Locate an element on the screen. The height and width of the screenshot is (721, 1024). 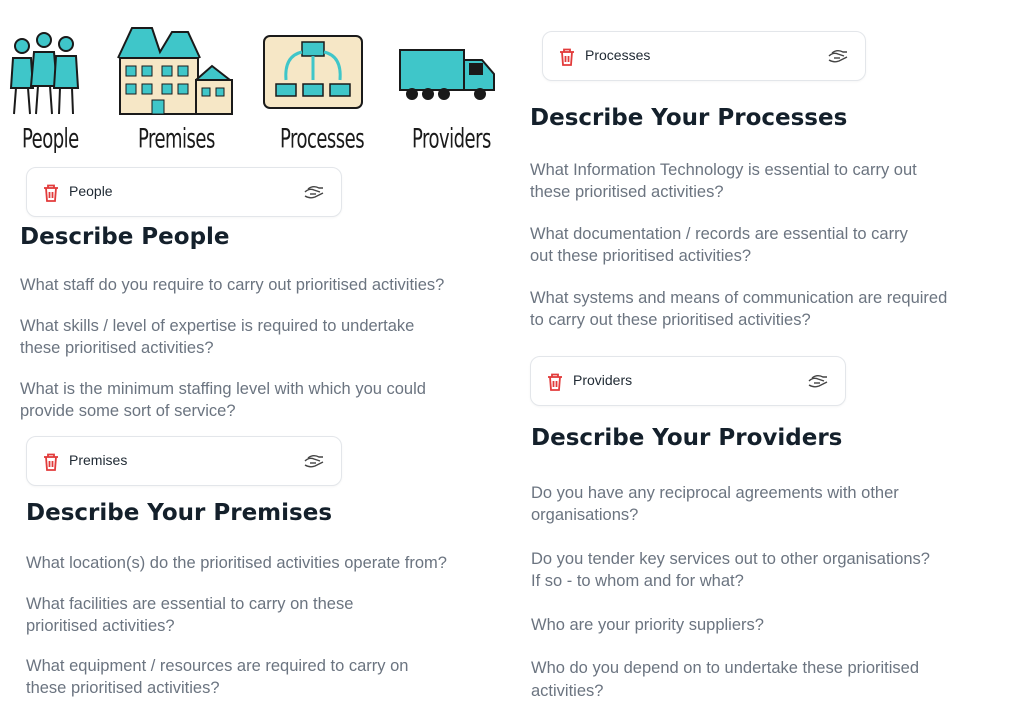
people-heading: Describe People is located at coordinates (125, 237).